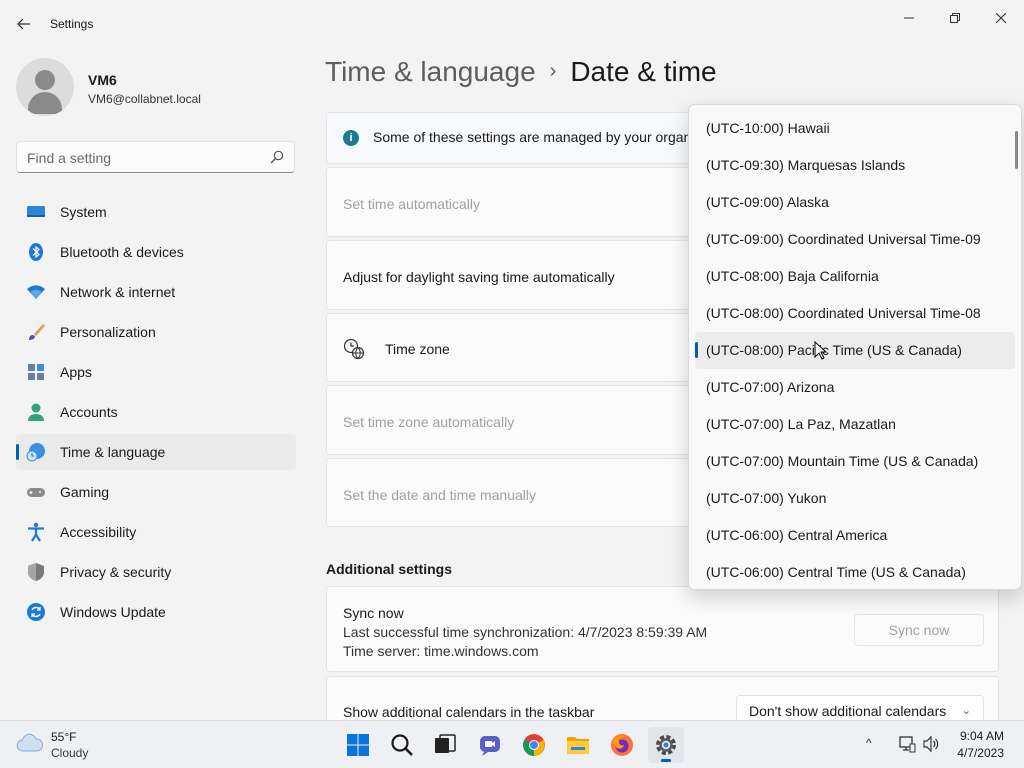 Image resolution: width=1024 pixels, height=768 pixels. Describe the element at coordinates (855, 387) in the screenshot. I see `timezone-option: (UTC-07:00) Arizona` at that location.